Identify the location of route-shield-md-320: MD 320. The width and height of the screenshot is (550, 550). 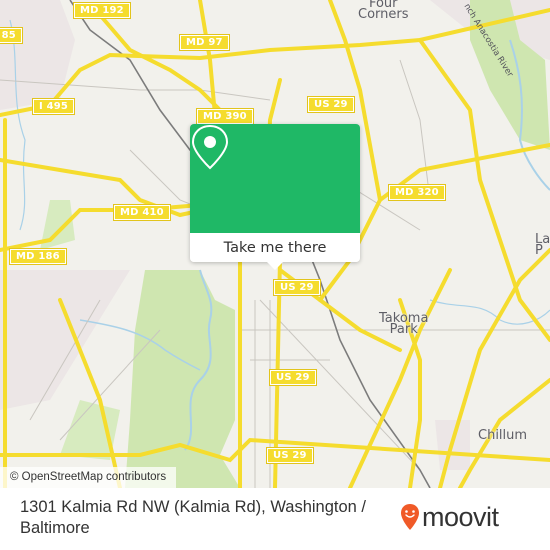
(417, 192).